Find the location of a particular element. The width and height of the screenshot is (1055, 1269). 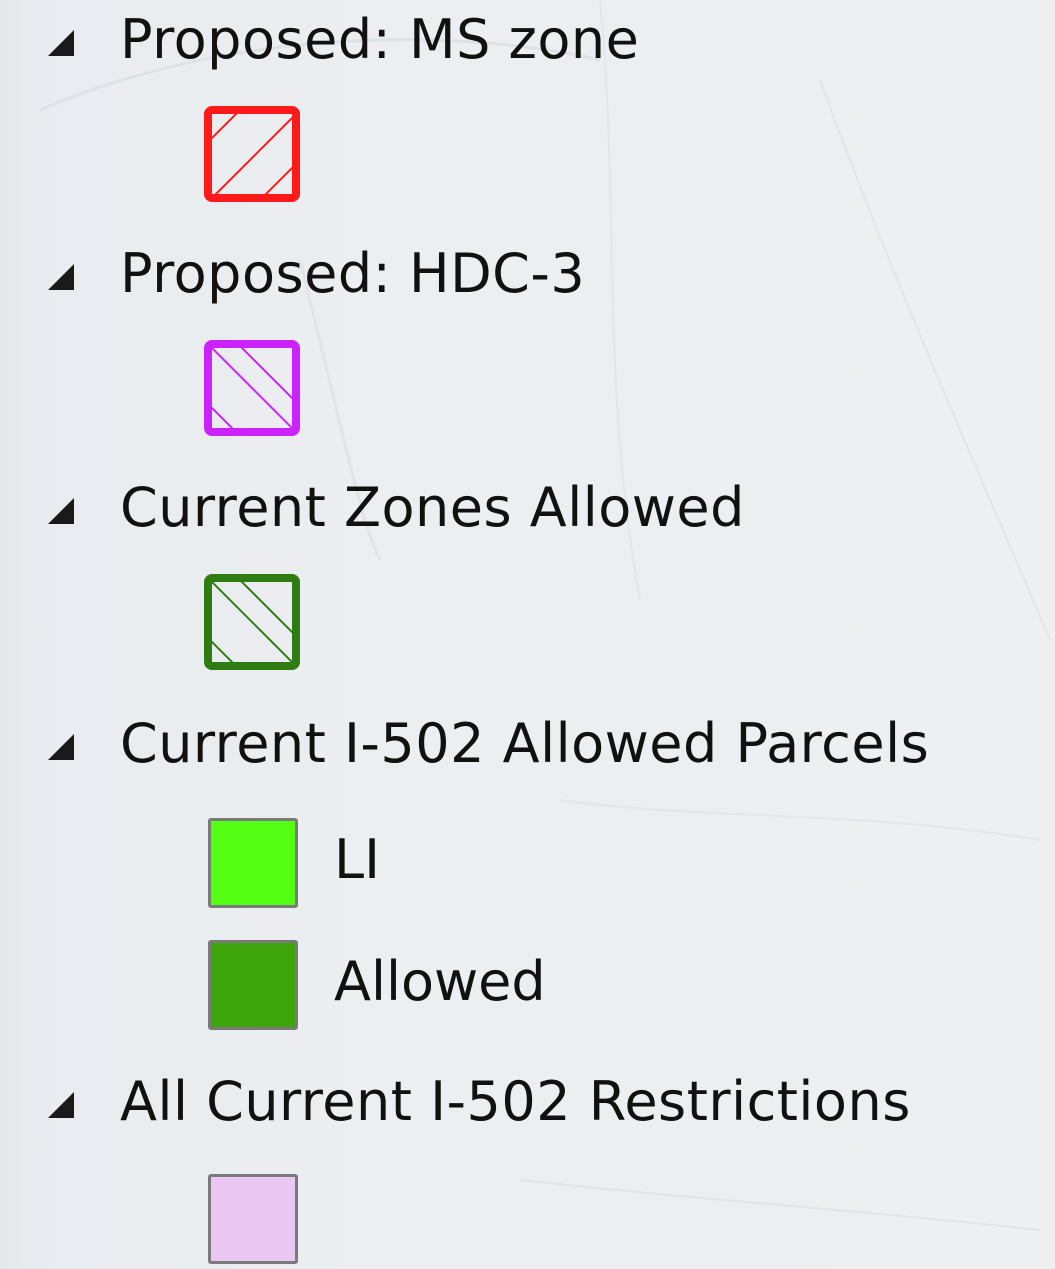

layer-toggle-proposed-ms-zone: Proposed: MS zone is located at coordinates (527, 37).